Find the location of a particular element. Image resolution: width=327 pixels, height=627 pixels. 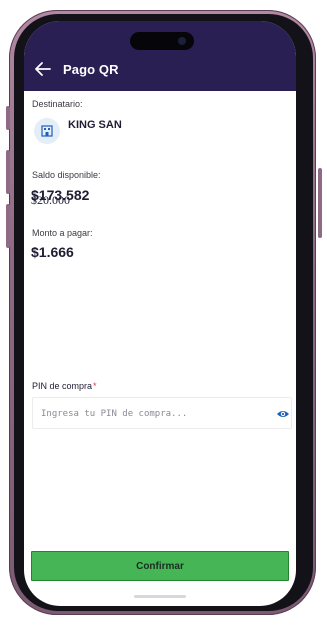

recipient-name: KING SAN is located at coordinates (95, 125).